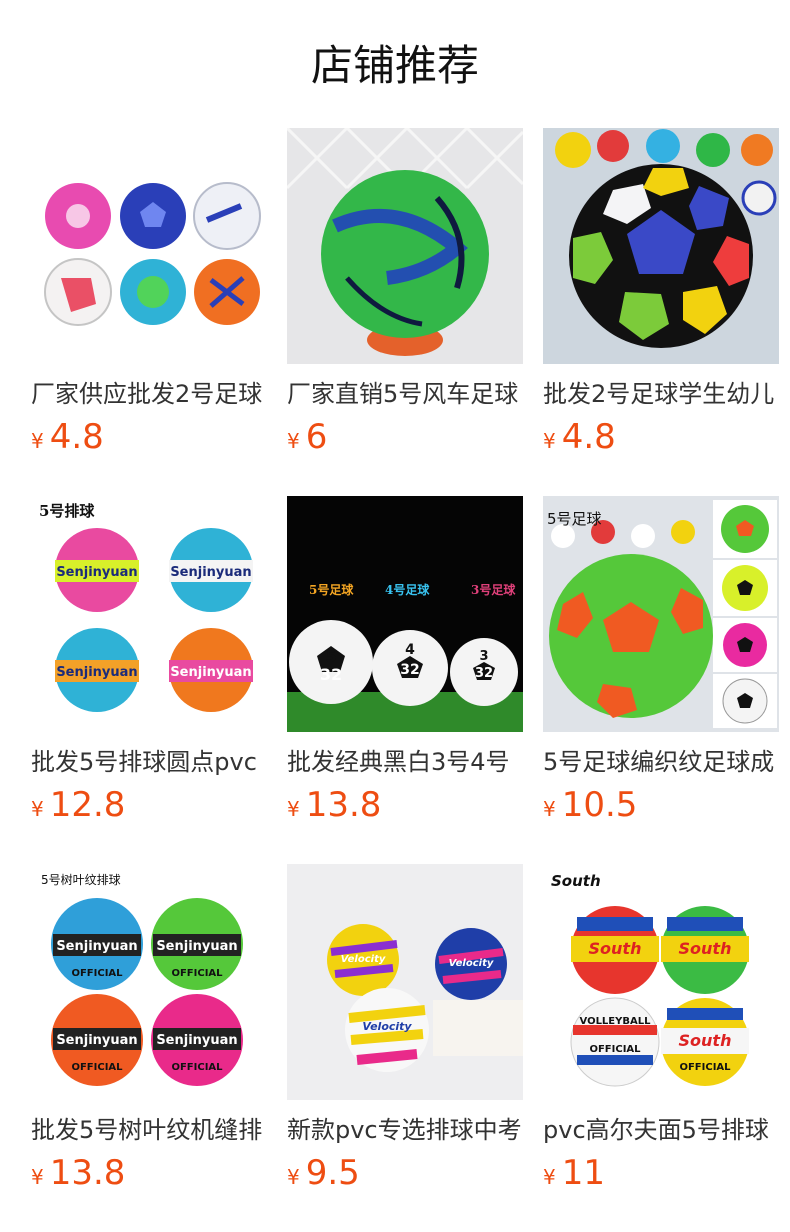  I want to click on product-name: 批发2号足球学生幼儿, so click(661, 394).